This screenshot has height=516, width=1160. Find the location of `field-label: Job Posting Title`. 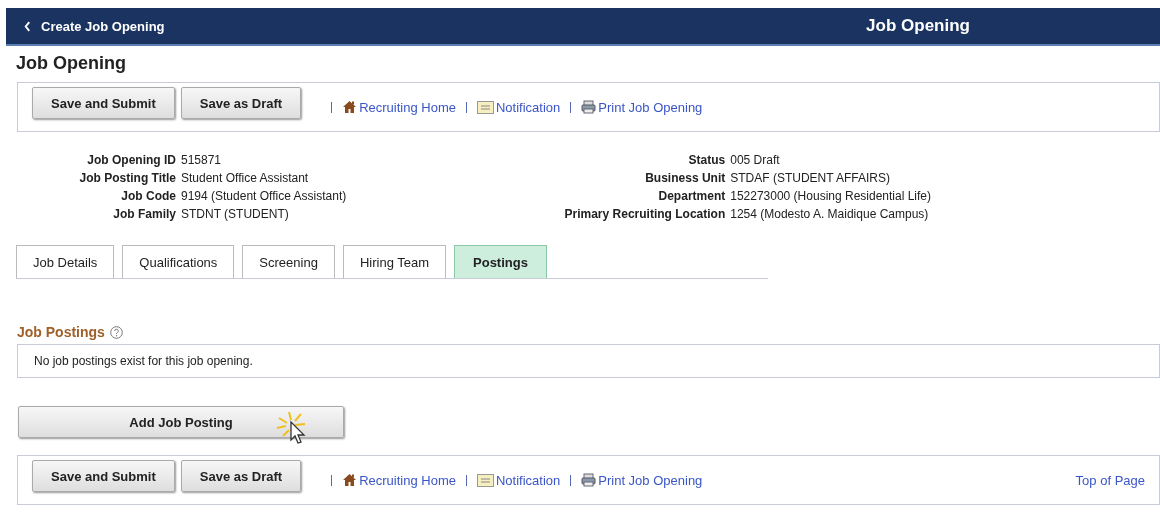

field-label: Job Posting Title is located at coordinates (127, 178).